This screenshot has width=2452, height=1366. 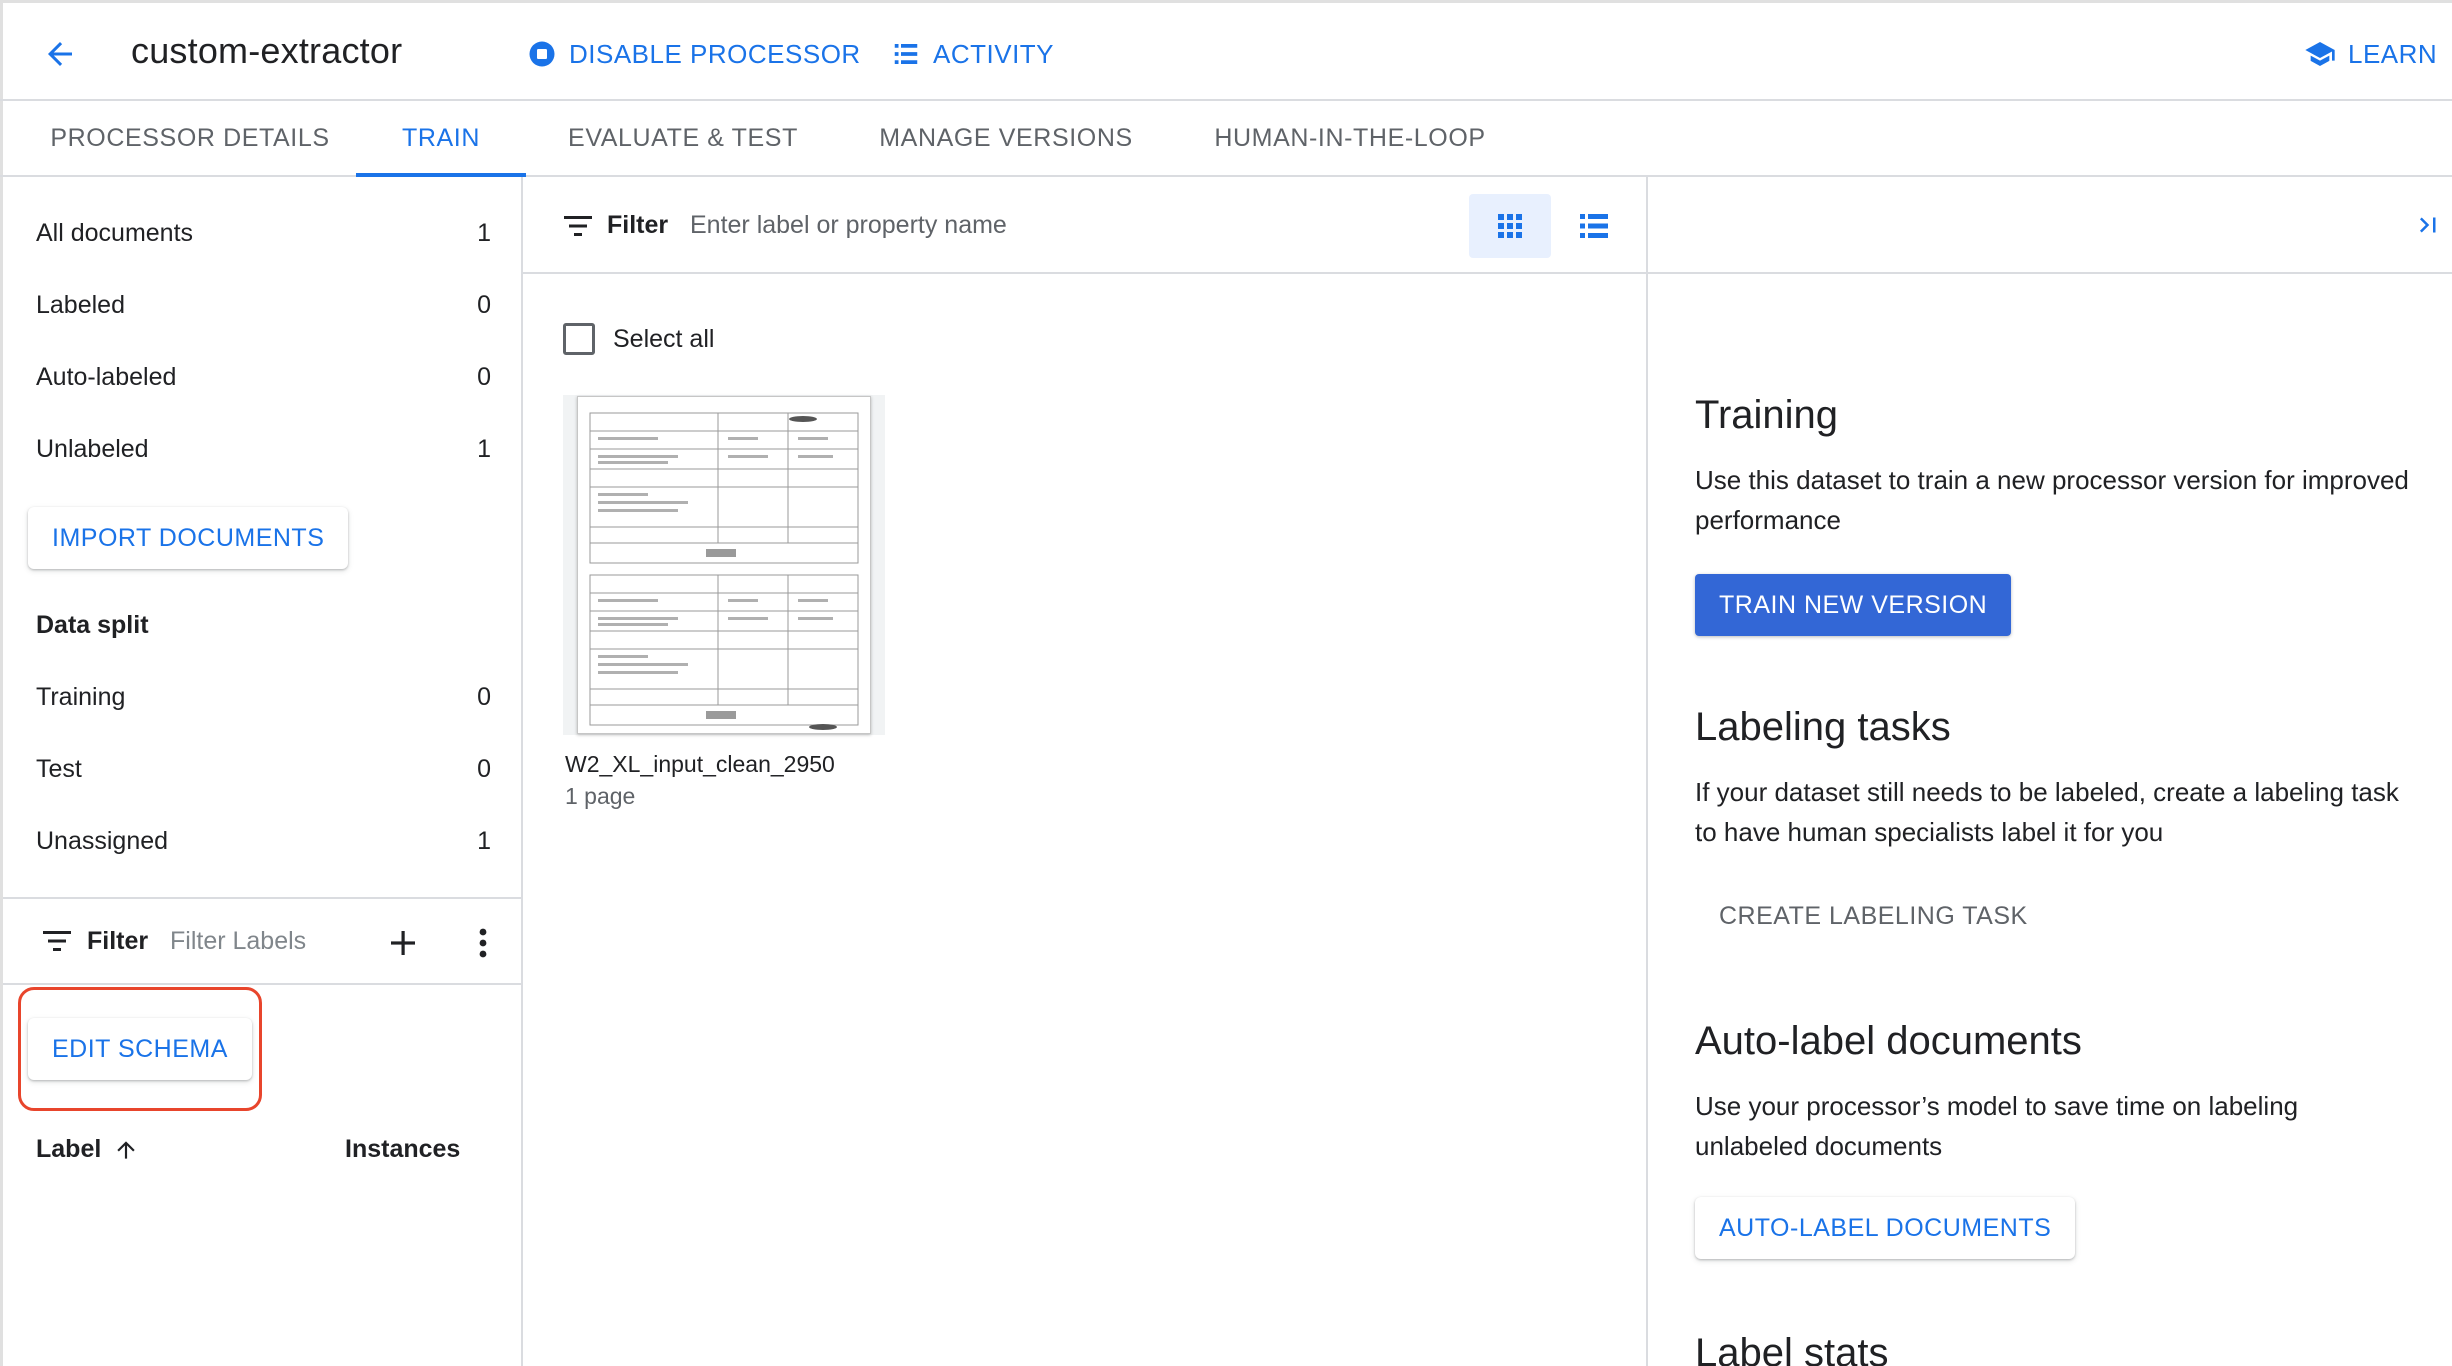 I want to click on count-auto-labeled: Auto-labeled 0, so click(x=263, y=377).